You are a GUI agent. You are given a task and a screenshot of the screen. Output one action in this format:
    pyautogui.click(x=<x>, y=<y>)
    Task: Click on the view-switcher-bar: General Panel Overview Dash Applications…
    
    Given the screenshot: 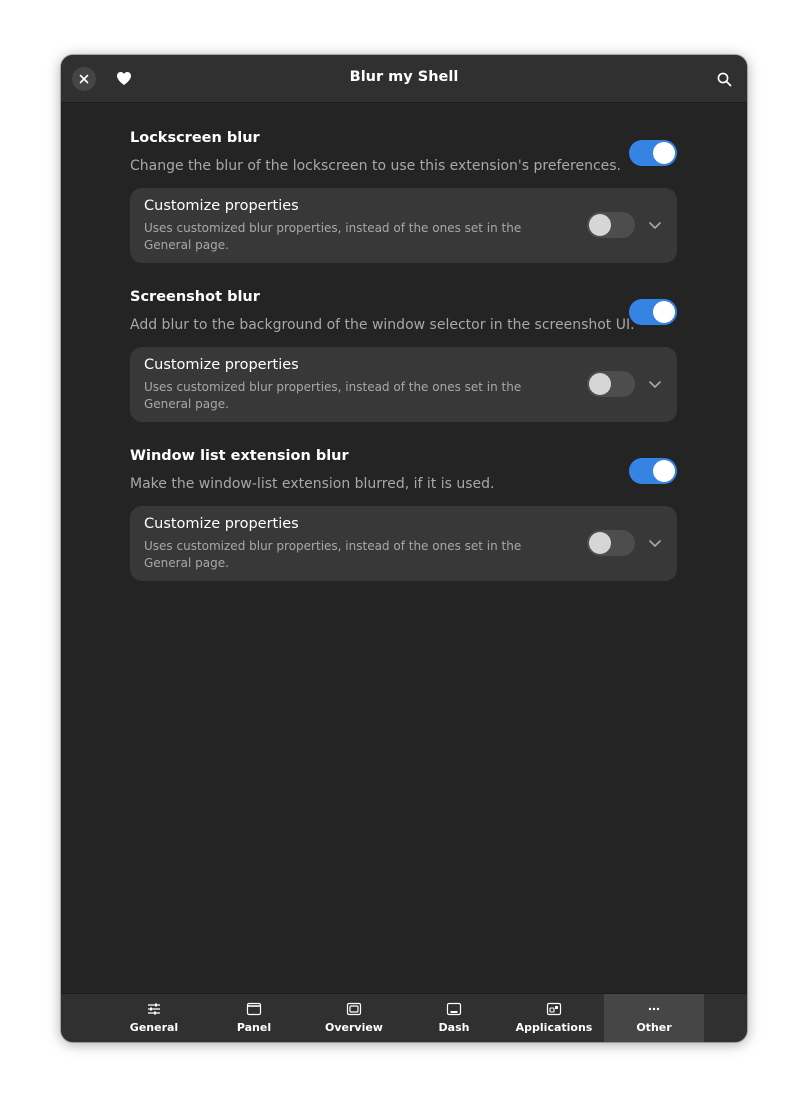 What is the action you would take?
    pyautogui.click(x=404, y=1017)
    